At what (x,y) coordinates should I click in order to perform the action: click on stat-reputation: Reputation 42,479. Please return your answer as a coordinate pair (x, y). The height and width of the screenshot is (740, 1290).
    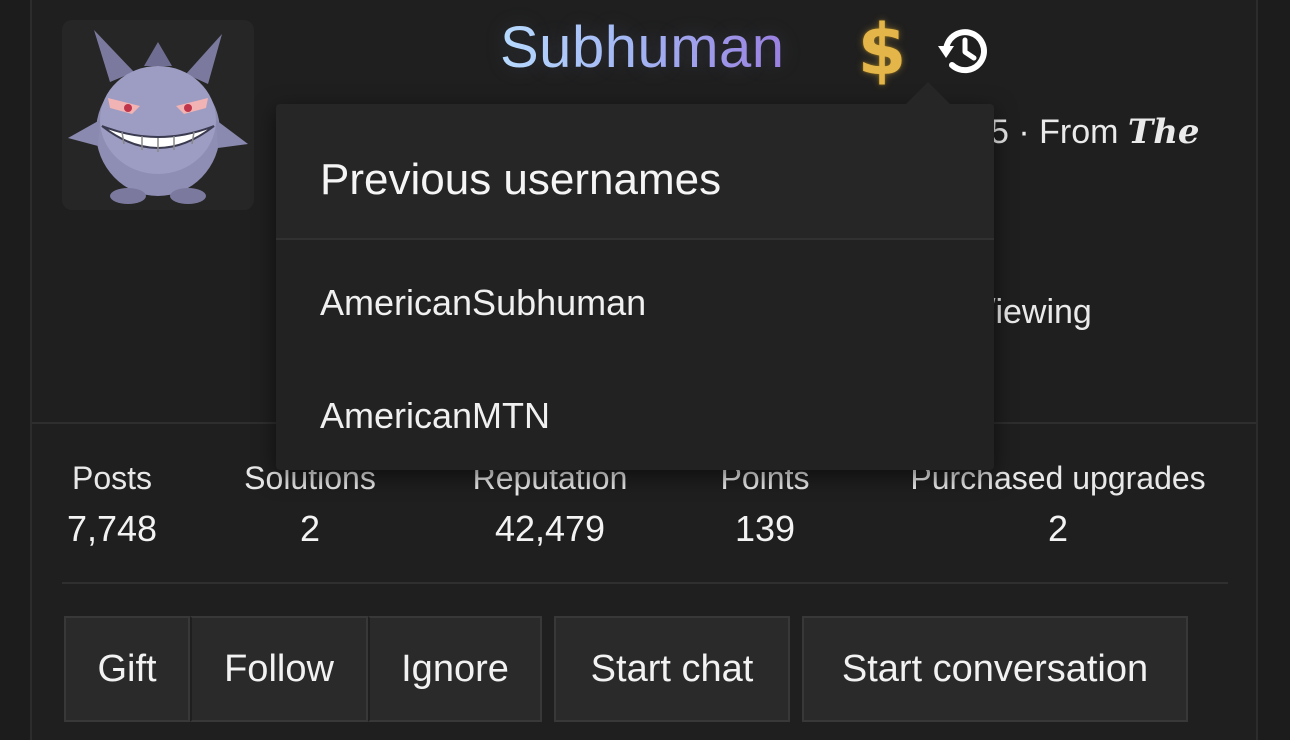
    Looking at the image, I should click on (550, 505).